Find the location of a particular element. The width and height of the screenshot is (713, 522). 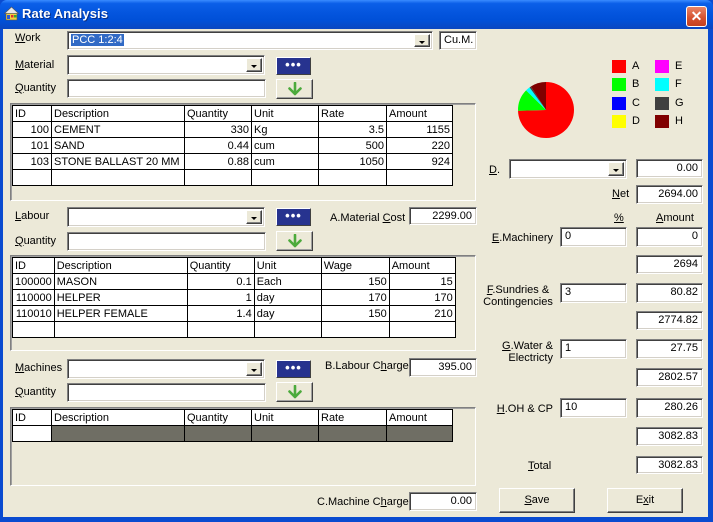

machines-browse-button: ••• is located at coordinates (293, 369).